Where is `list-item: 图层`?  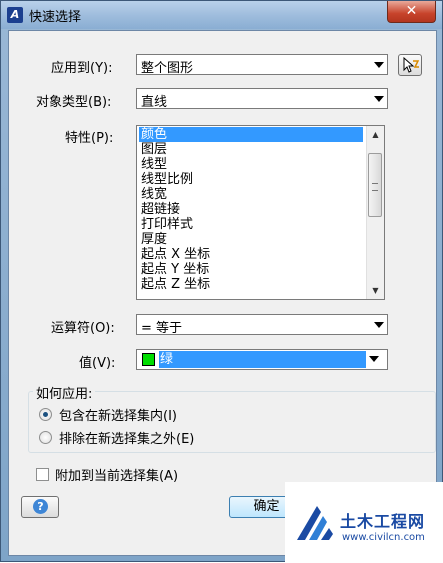 list-item: 图层 is located at coordinates (153, 149).